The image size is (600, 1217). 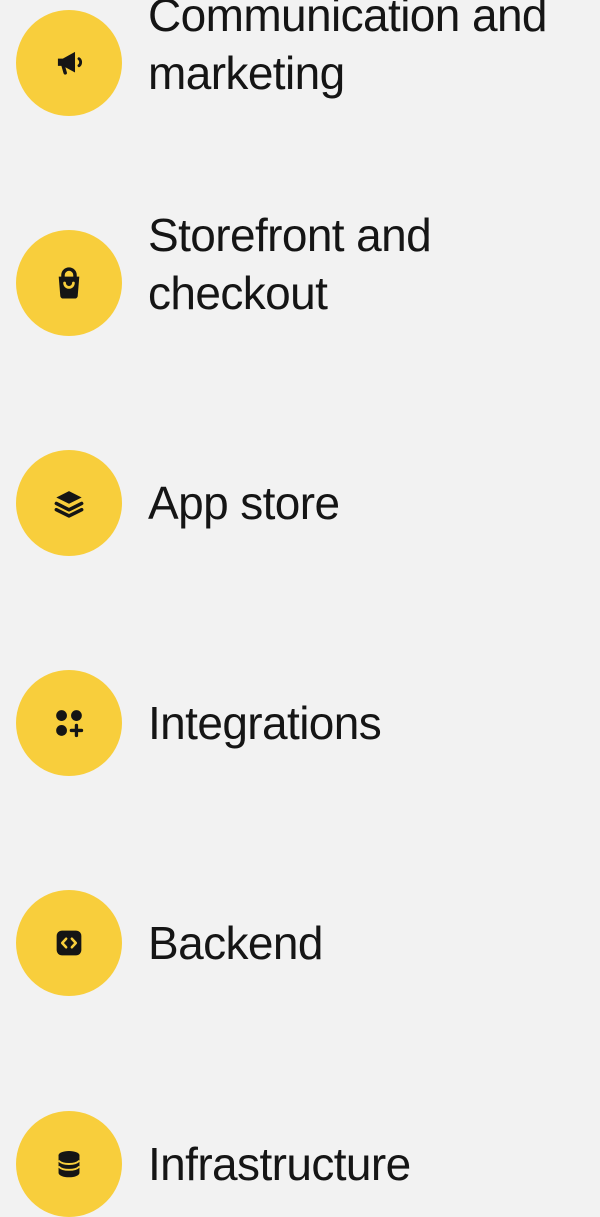 What do you see at coordinates (235, 943) in the screenshot?
I see `feature-label: Backend` at bounding box center [235, 943].